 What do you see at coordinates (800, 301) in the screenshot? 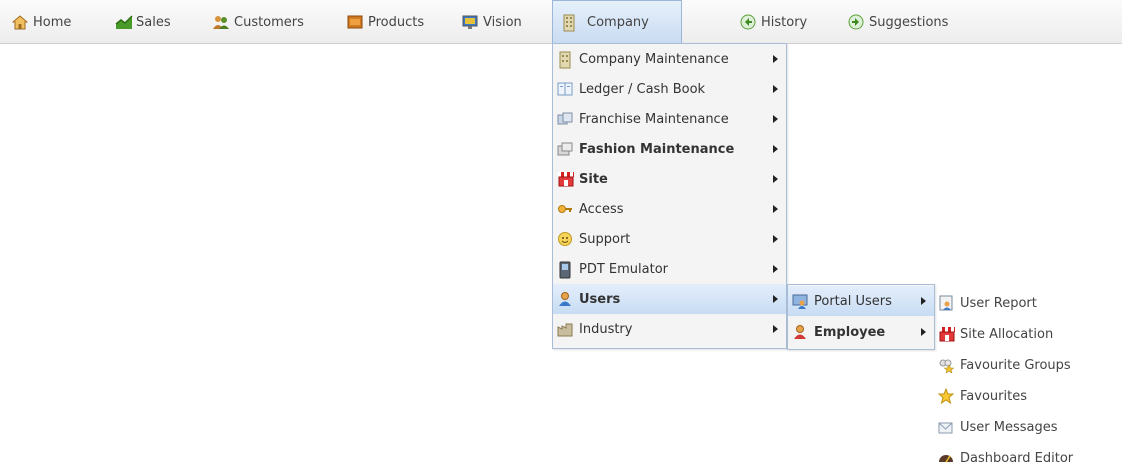
I see `portal-users-icon` at bounding box center [800, 301].